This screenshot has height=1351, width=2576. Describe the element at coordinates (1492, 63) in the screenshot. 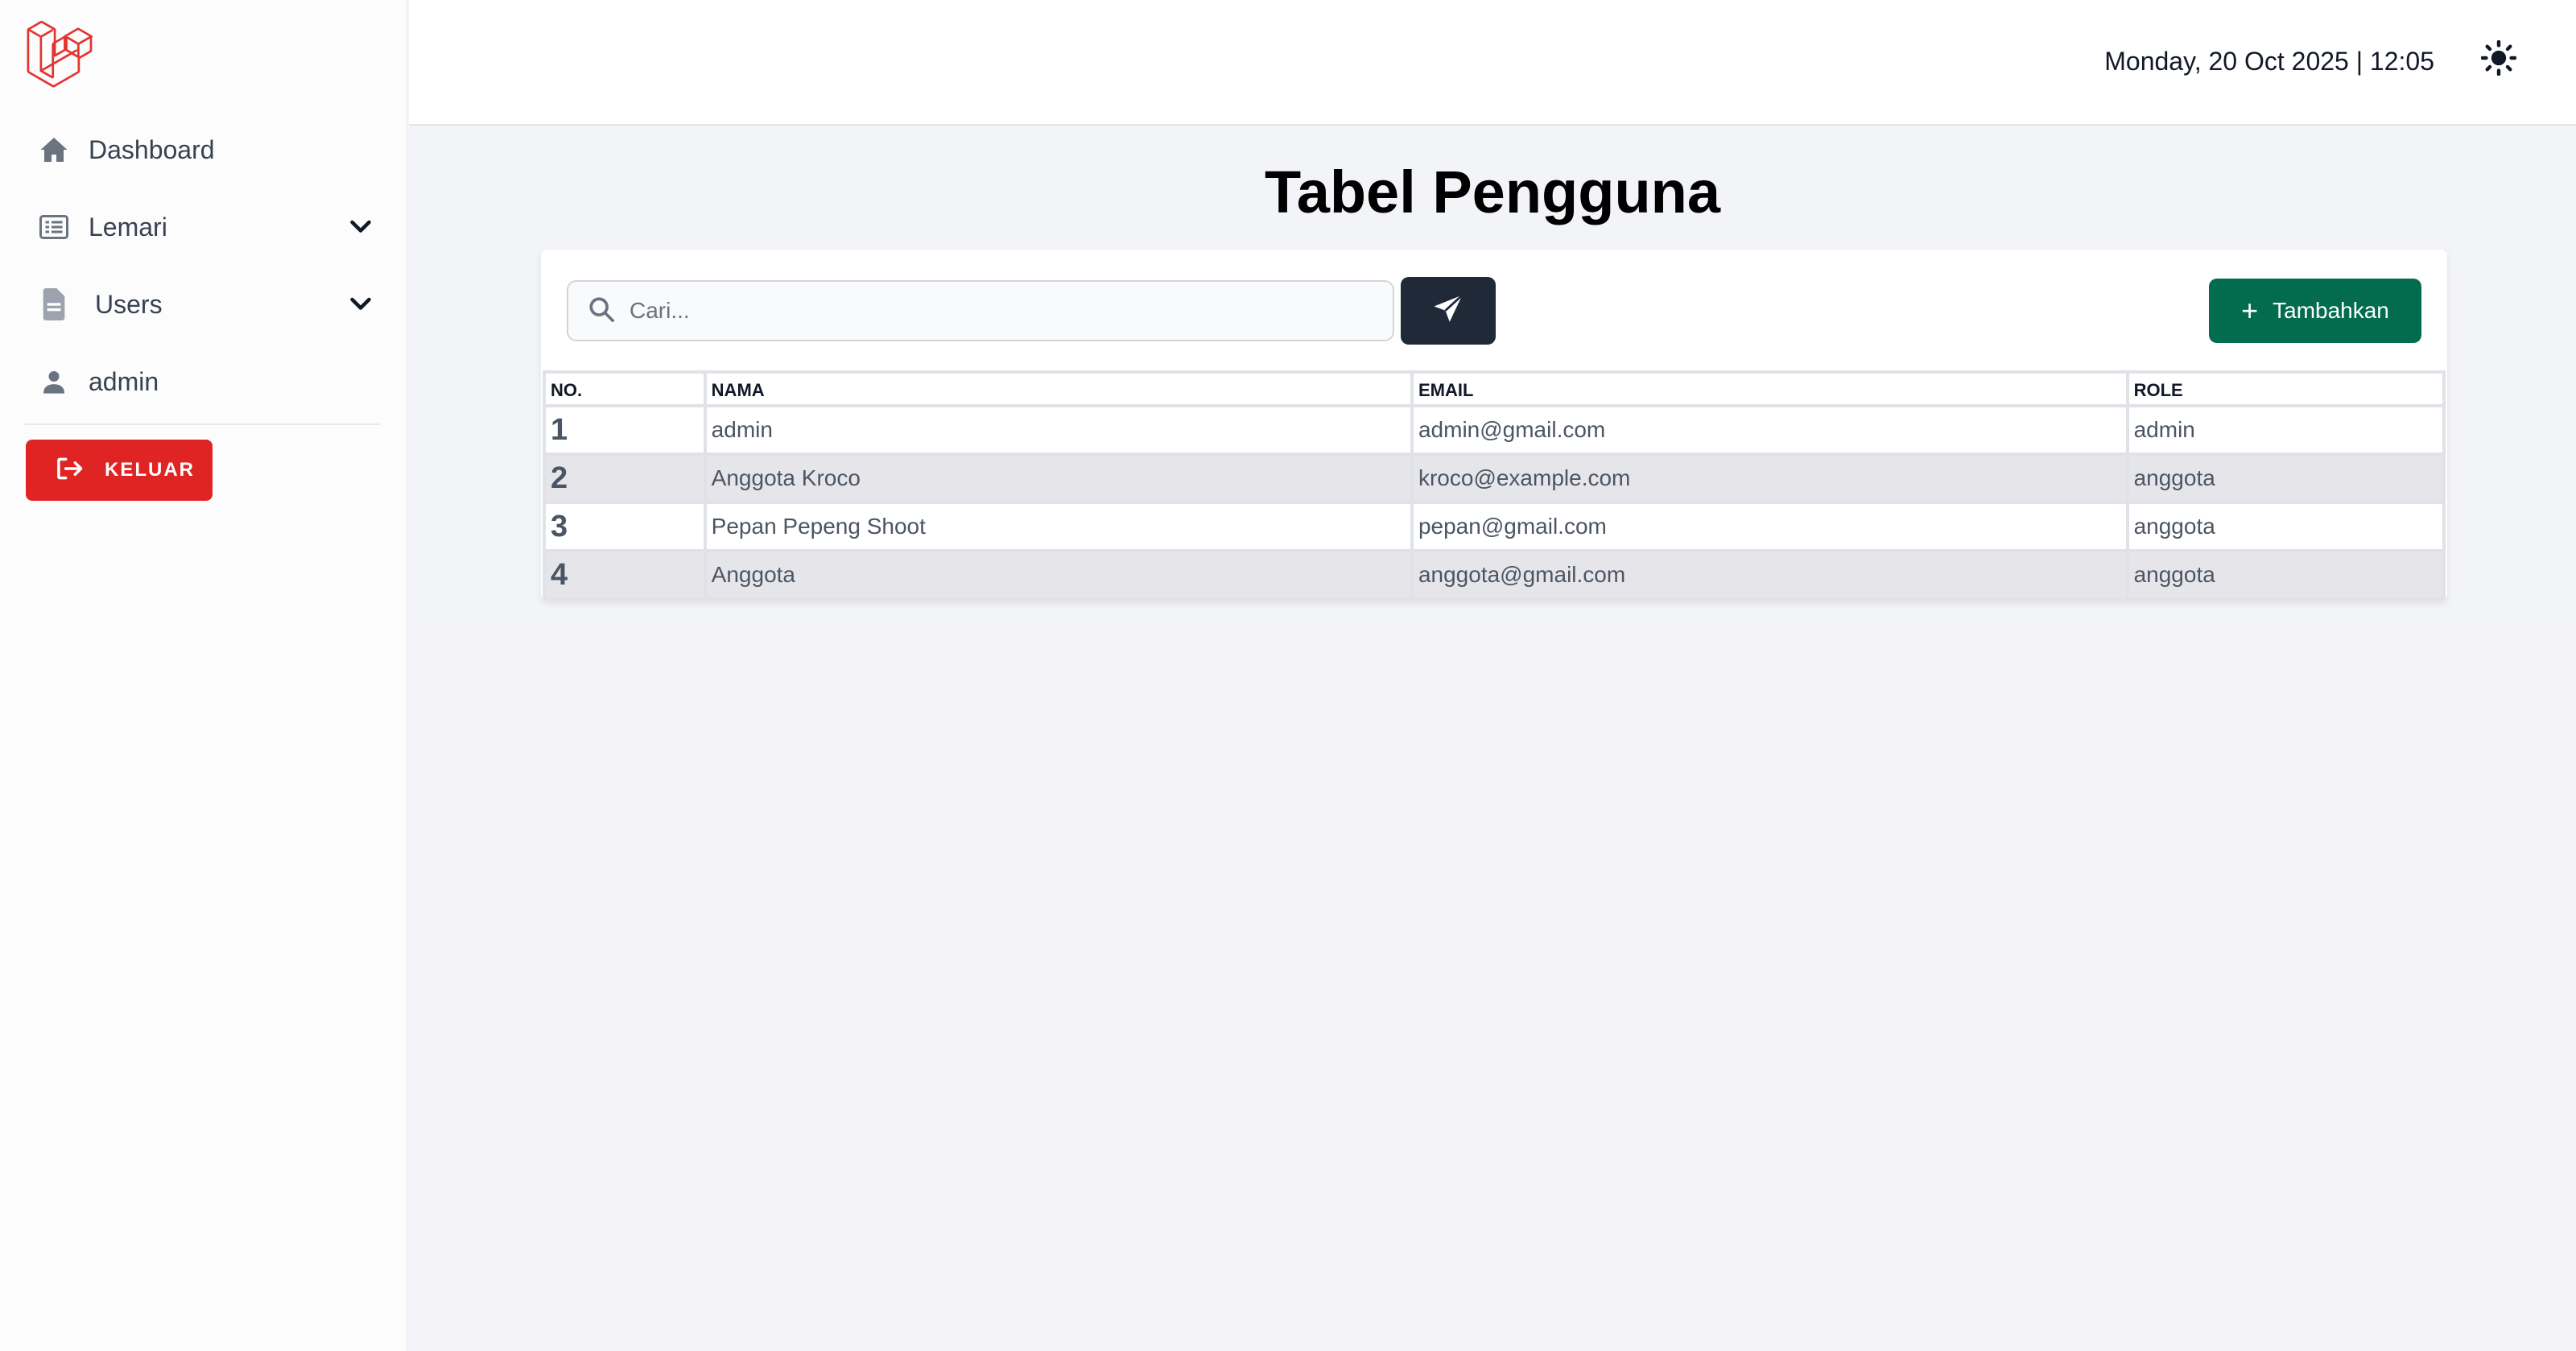

I see `top-bar: Monday, 20 Oct 2025 | 12:05` at that location.